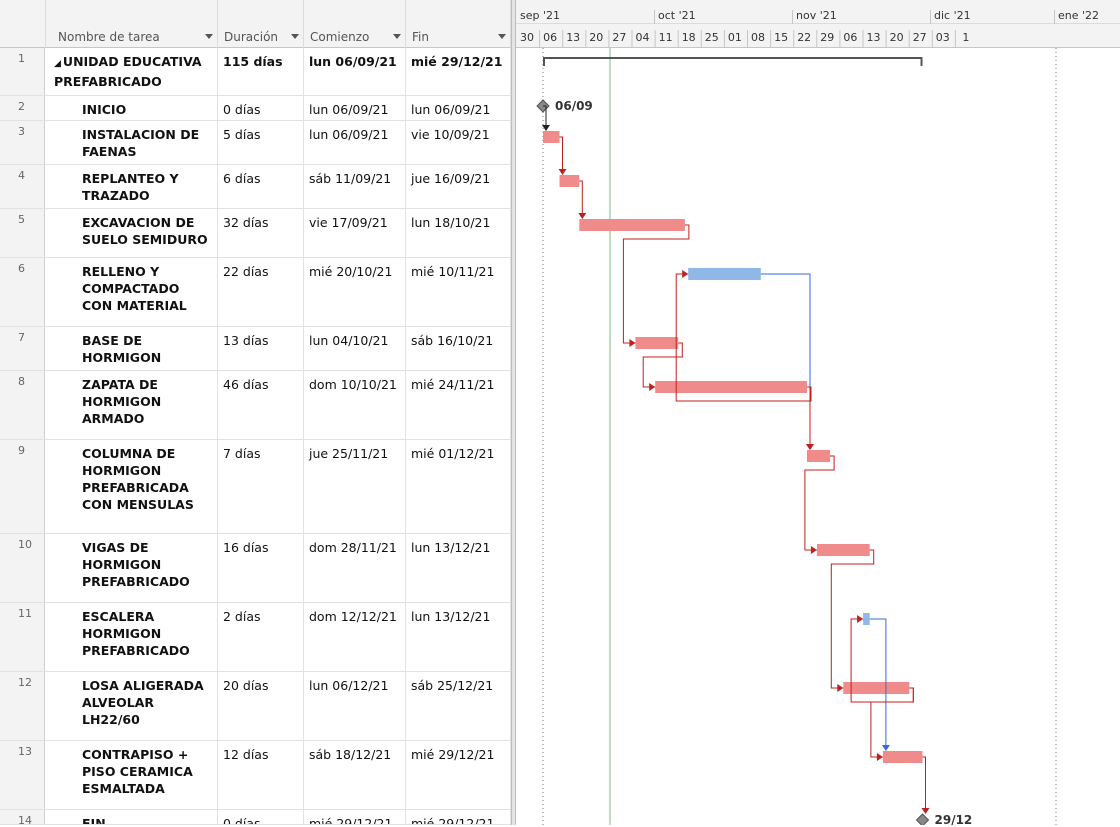 The width and height of the screenshot is (1120, 827). Describe the element at coordinates (261, 348) in the screenshot. I see `task-duration: 13 días` at that location.